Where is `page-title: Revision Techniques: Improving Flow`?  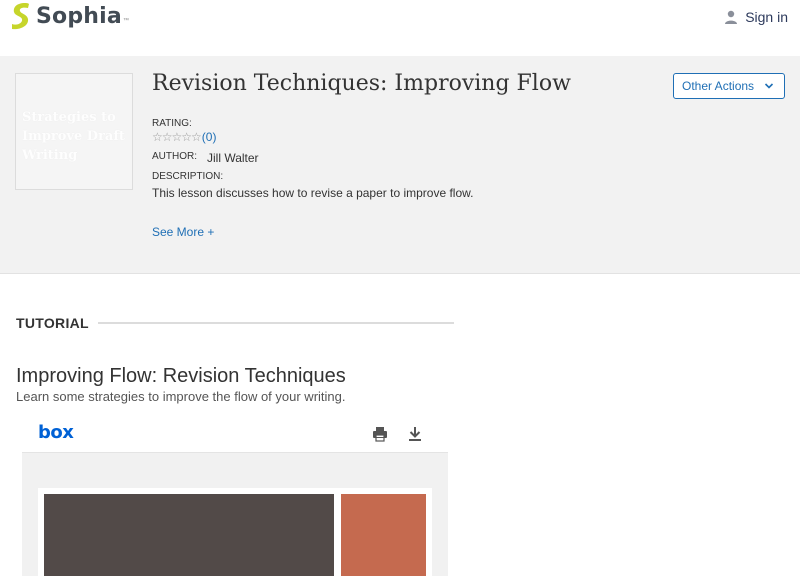
page-title: Revision Techniques: Improving Flow is located at coordinates (361, 83).